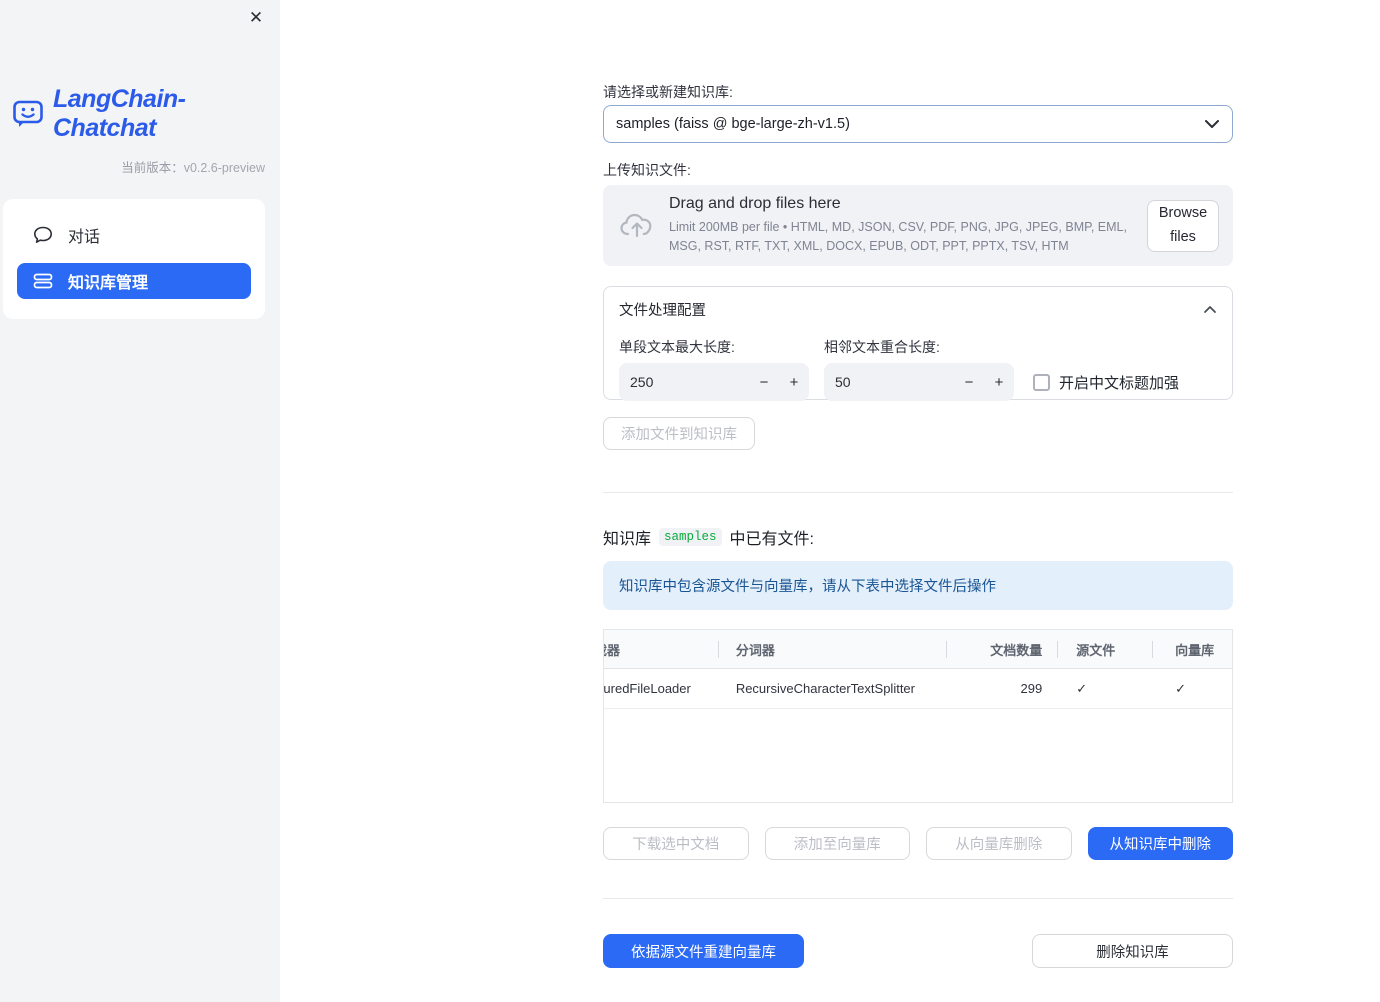 This screenshot has width=1380, height=1002. I want to click on cell-loader: UnstructuredFileLoader, so click(661, 688).